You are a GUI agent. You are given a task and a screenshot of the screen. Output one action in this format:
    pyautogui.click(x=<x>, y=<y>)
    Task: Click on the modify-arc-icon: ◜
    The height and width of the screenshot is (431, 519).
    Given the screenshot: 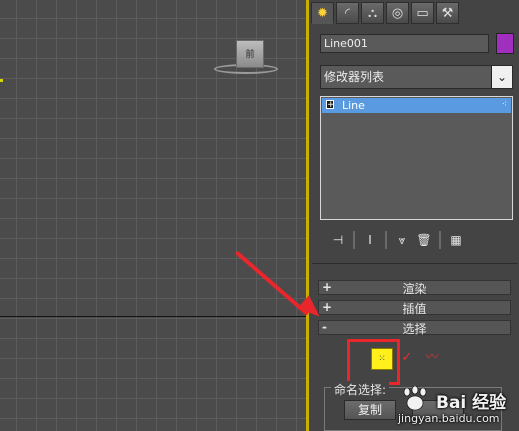 What is the action you would take?
    pyautogui.click(x=347, y=13)
    